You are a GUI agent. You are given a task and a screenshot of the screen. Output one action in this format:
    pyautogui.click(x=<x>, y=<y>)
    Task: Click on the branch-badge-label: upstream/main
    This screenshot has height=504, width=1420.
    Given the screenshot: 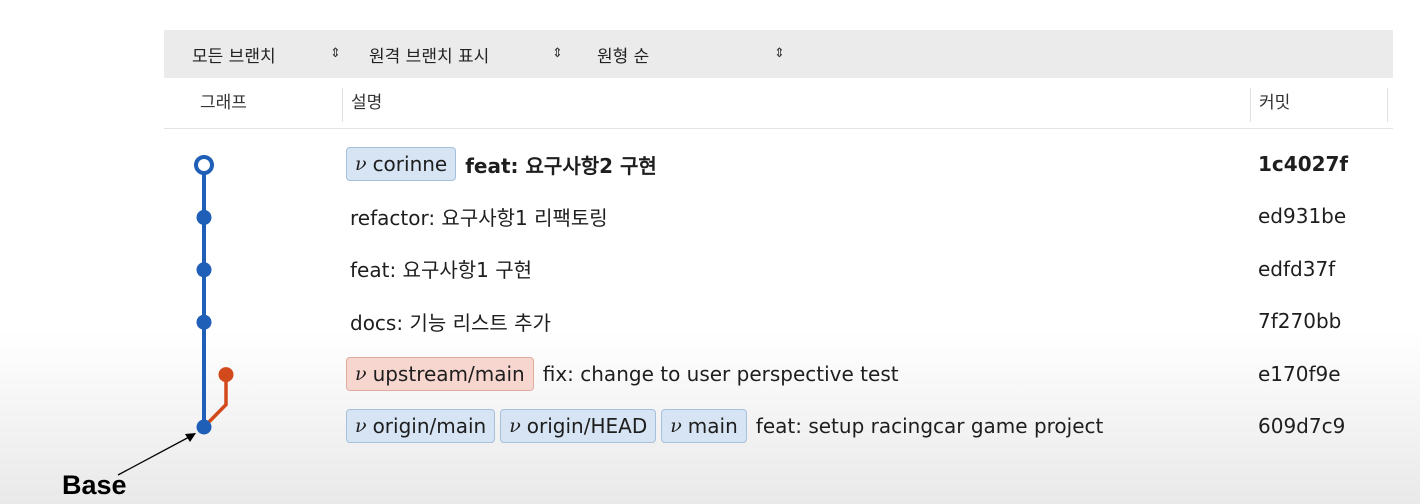 What is the action you would take?
    pyautogui.click(x=448, y=373)
    